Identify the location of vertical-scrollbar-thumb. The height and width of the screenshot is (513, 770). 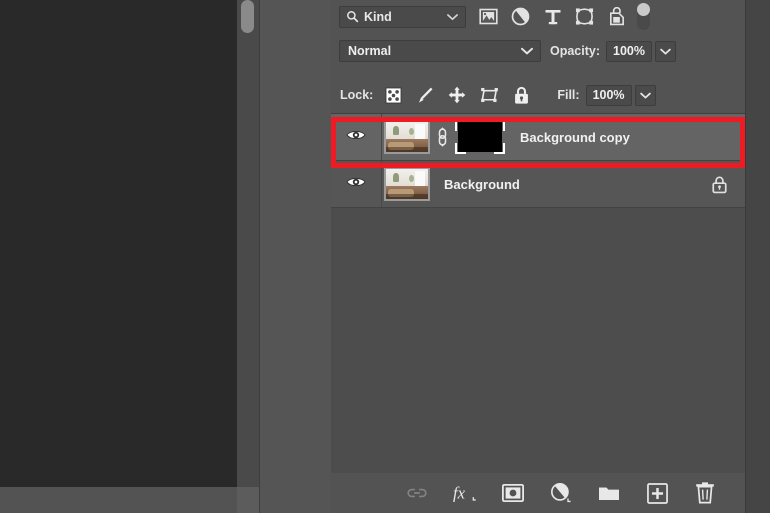
(247, 16).